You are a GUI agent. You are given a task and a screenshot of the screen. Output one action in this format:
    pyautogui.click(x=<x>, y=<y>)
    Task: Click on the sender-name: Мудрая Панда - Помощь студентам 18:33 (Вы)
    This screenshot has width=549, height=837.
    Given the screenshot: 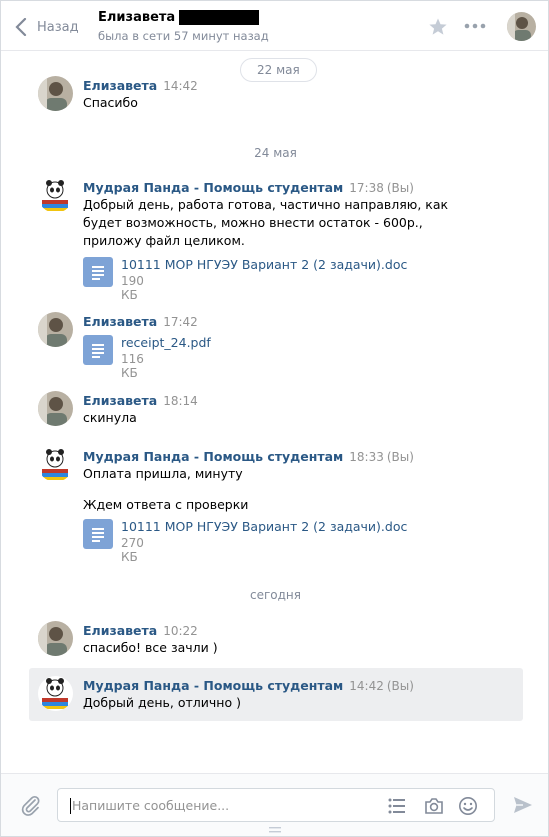 What is the action you would take?
    pyautogui.click(x=248, y=456)
    